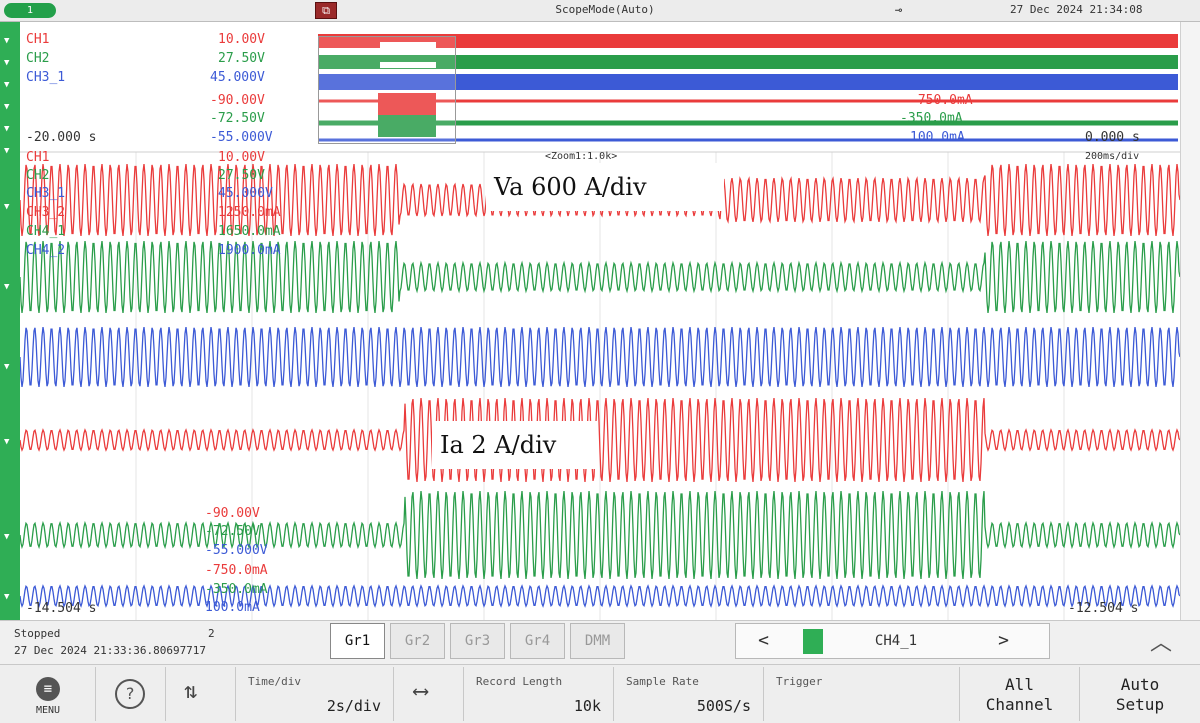  What do you see at coordinates (1019, 704) in the screenshot?
I see `all-channel-line2: Channel` at bounding box center [1019, 704].